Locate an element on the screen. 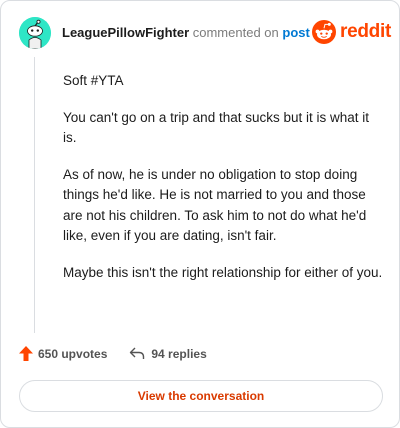  replies-group: 94 replies is located at coordinates (168, 353).